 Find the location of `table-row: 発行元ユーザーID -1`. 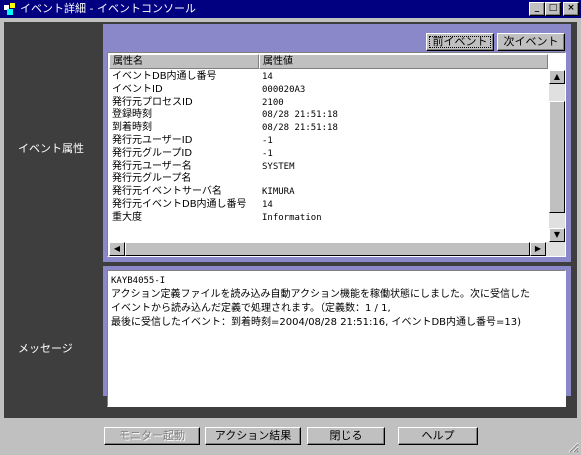

table-row: 発行元ユーザーID -1 is located at coordinates (329, 141).